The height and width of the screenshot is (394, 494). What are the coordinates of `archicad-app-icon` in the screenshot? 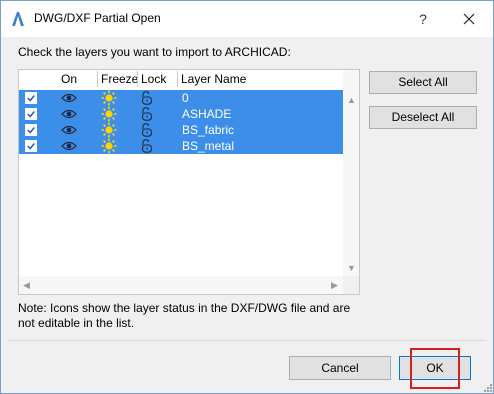 It's located at (18, 19).